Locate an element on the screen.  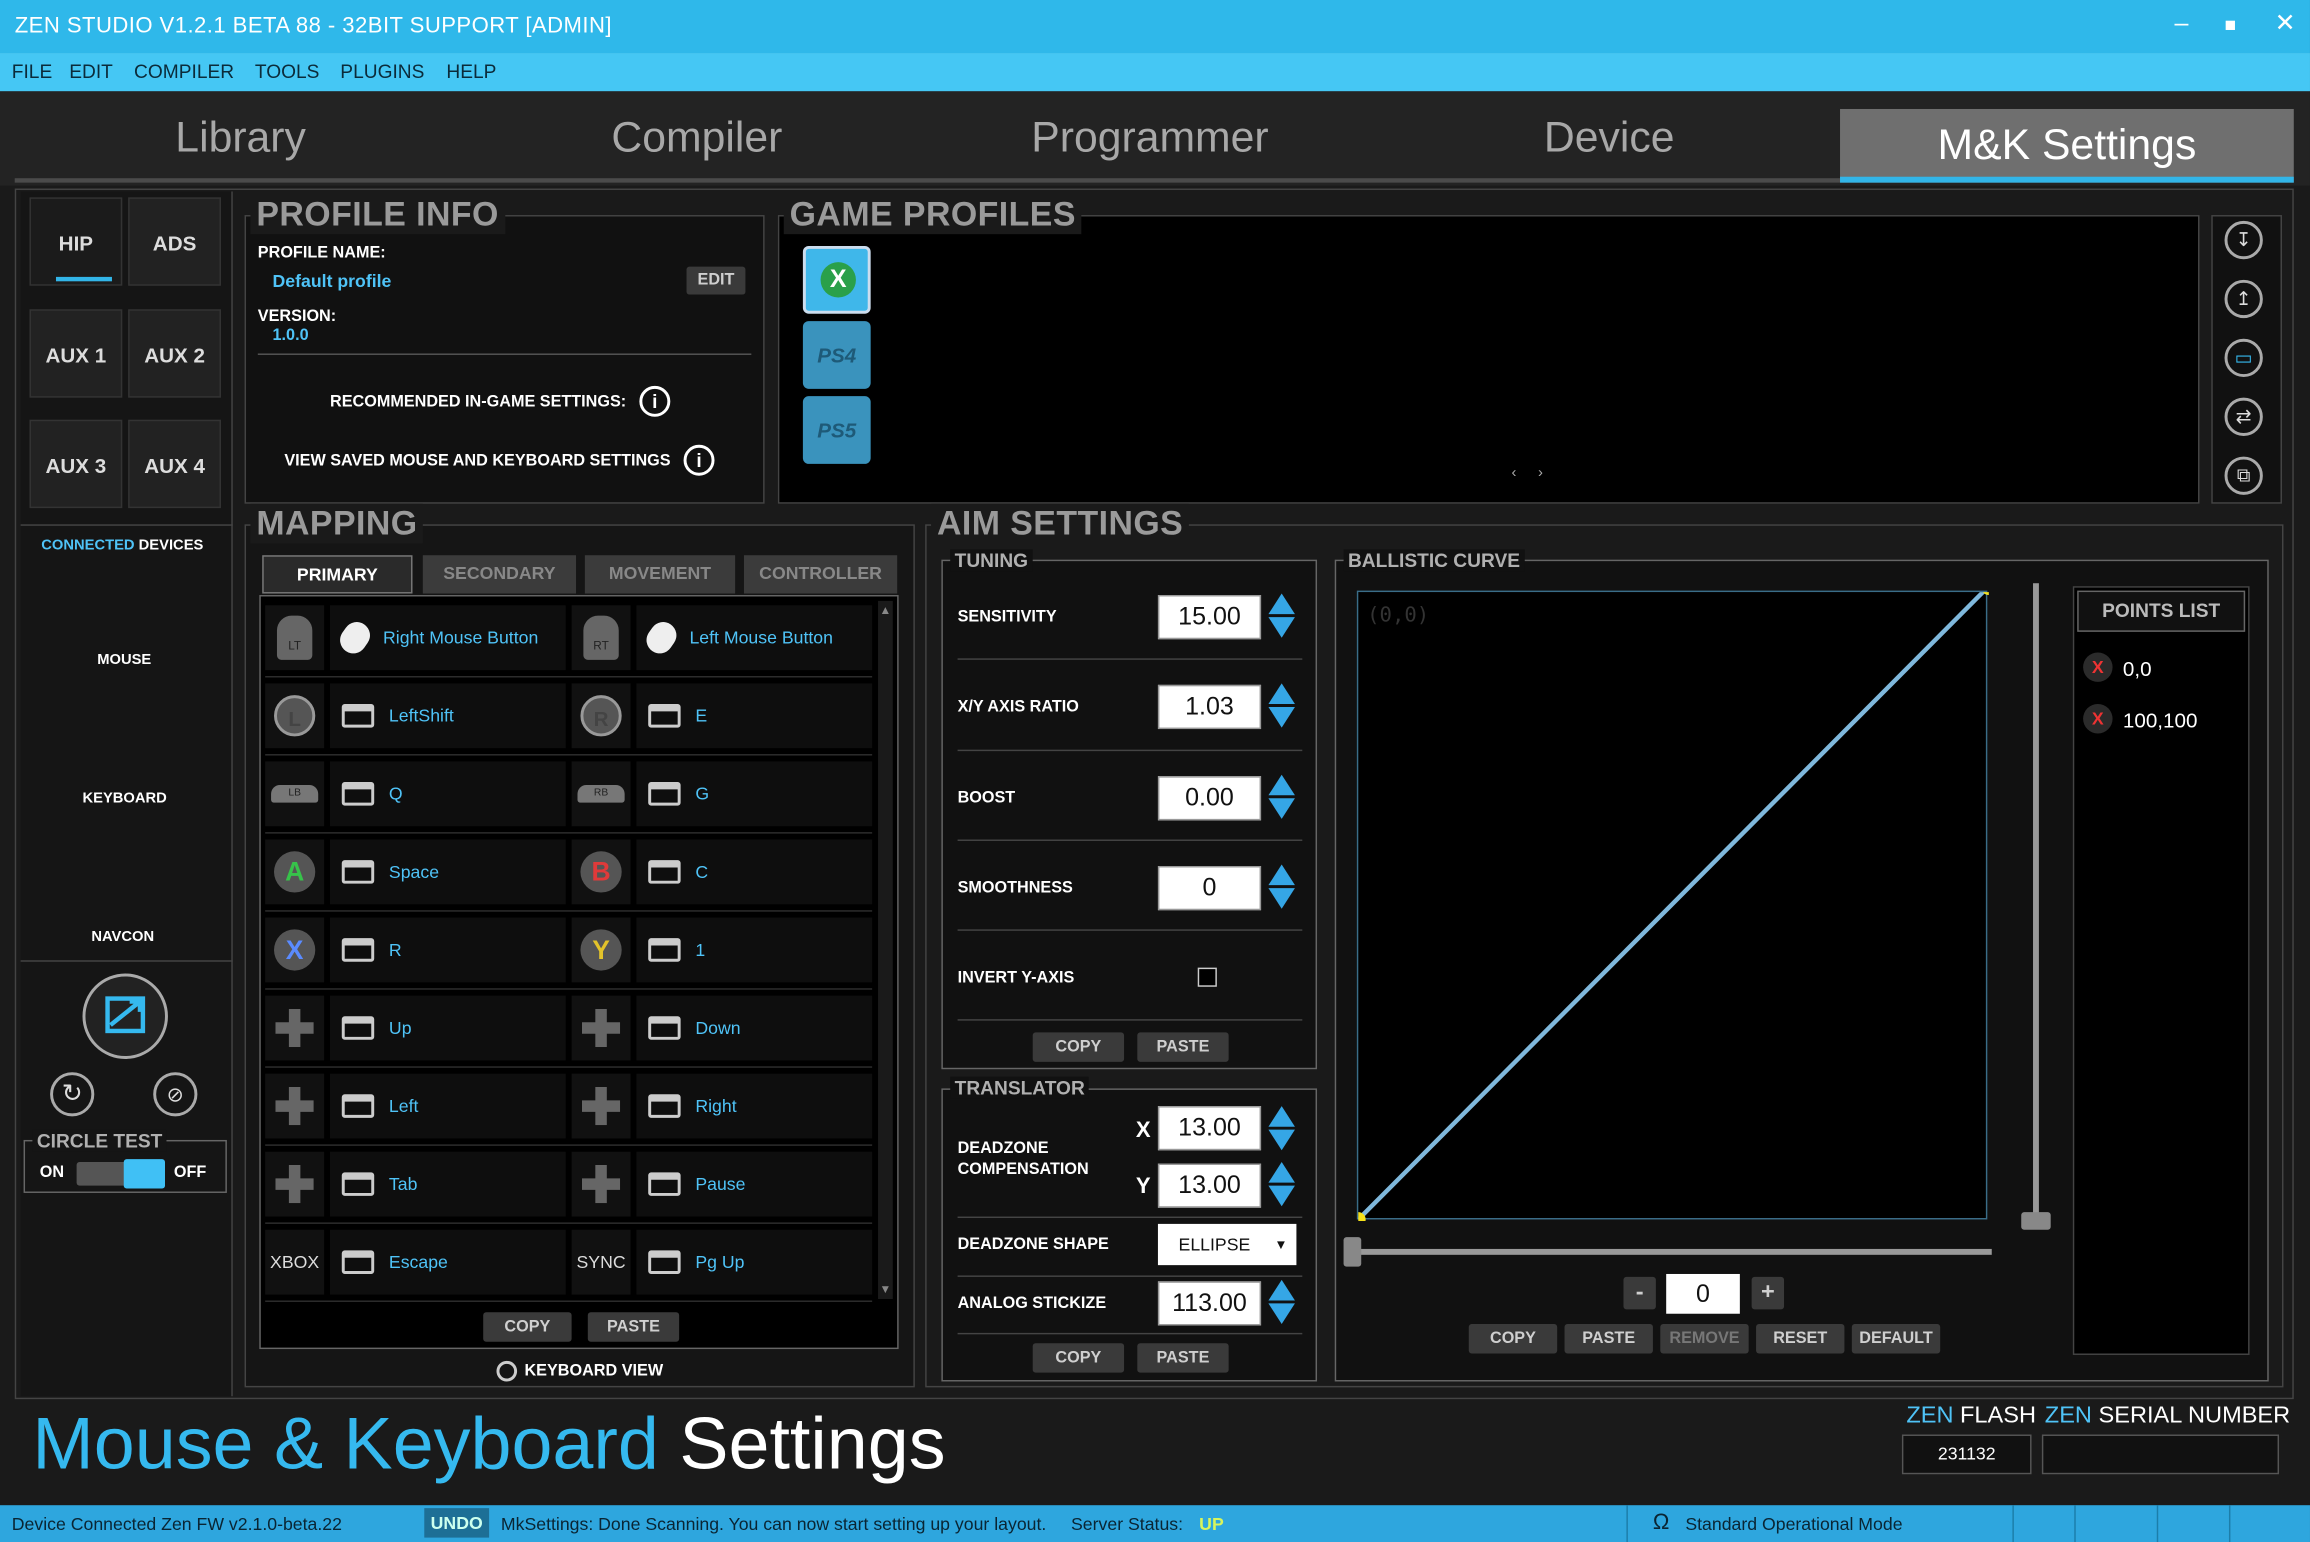
curve-paste-button: PASTE is located at coordinates (1608, 1339).